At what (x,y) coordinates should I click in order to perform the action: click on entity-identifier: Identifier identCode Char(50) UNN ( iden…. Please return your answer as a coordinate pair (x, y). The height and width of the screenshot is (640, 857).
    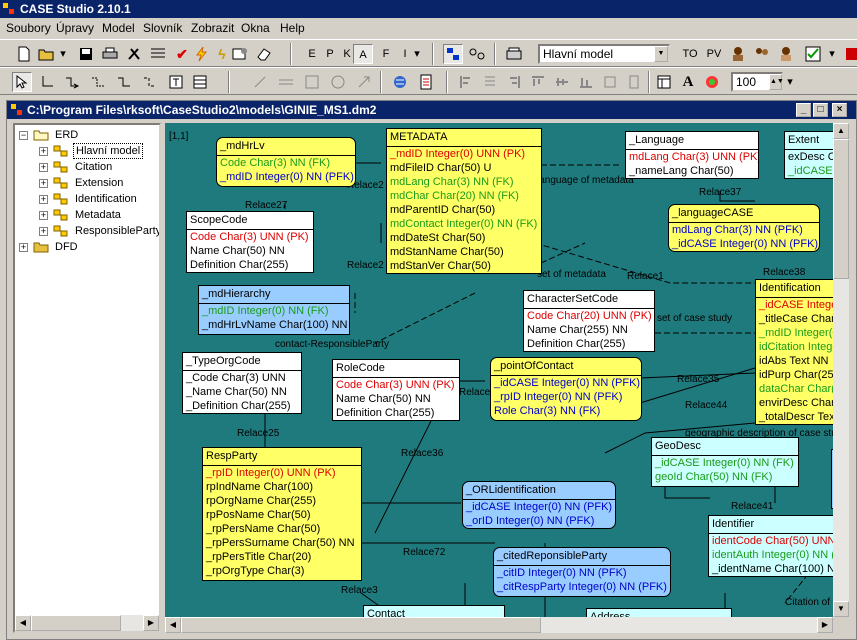
    Looking at the image, I should click on (770, 546).